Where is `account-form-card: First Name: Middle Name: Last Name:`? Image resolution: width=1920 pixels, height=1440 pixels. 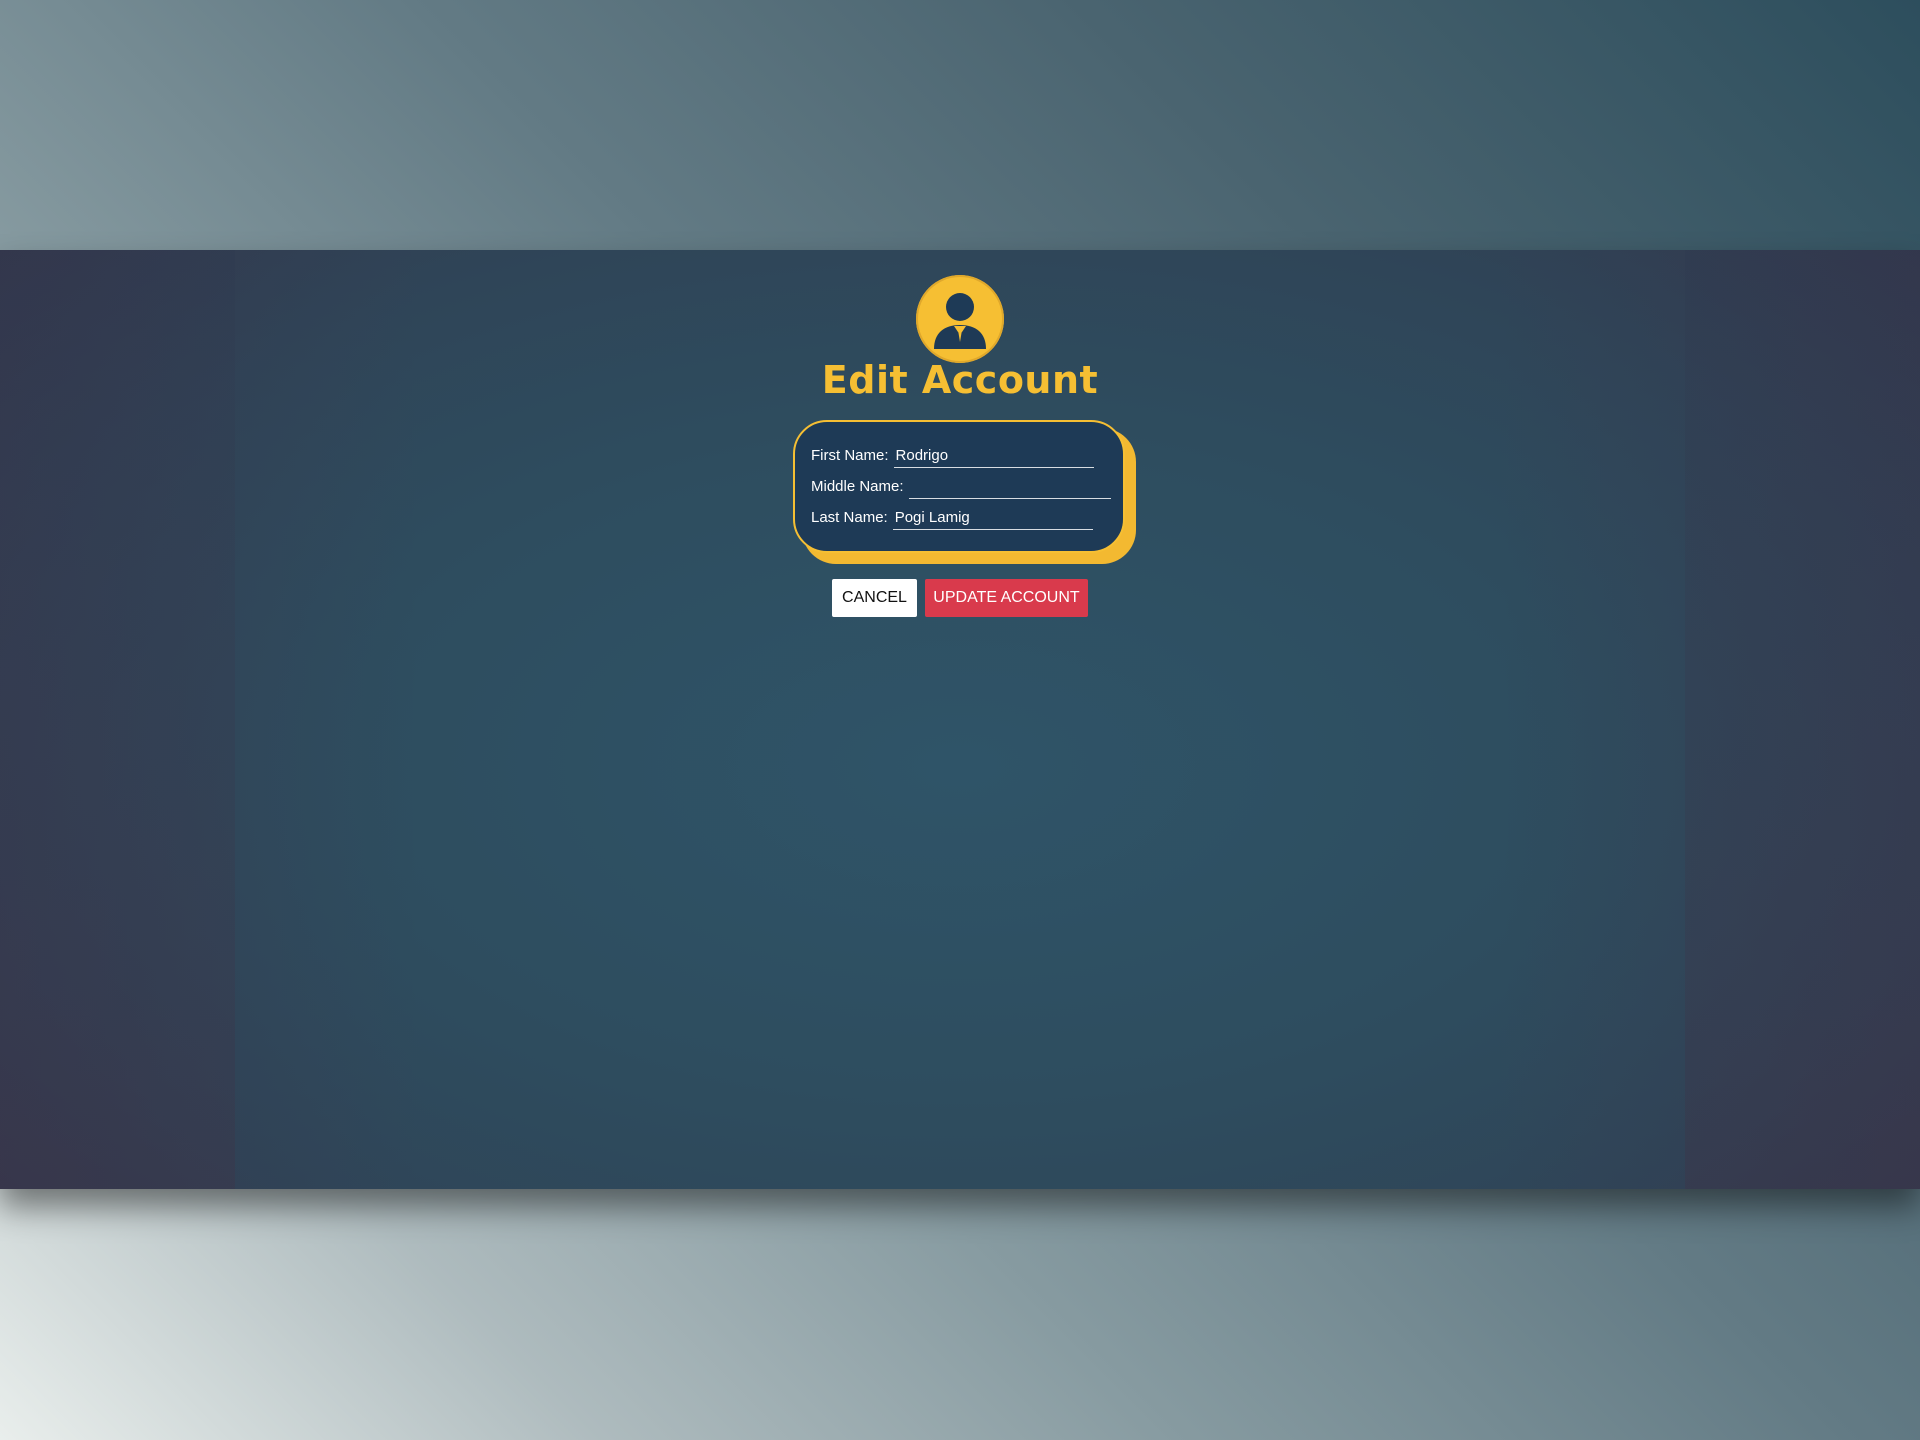 account-form-card: First Name: Middle Name: Last Name: is located at coordinates (959, 486).